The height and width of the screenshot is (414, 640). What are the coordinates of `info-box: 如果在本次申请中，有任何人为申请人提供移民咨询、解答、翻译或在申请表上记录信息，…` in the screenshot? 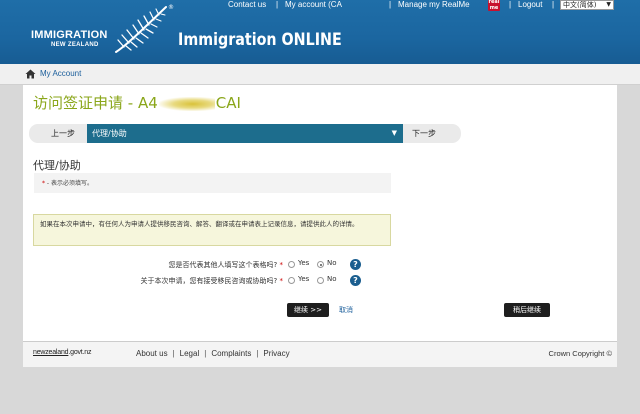 It's located at (212, 230).